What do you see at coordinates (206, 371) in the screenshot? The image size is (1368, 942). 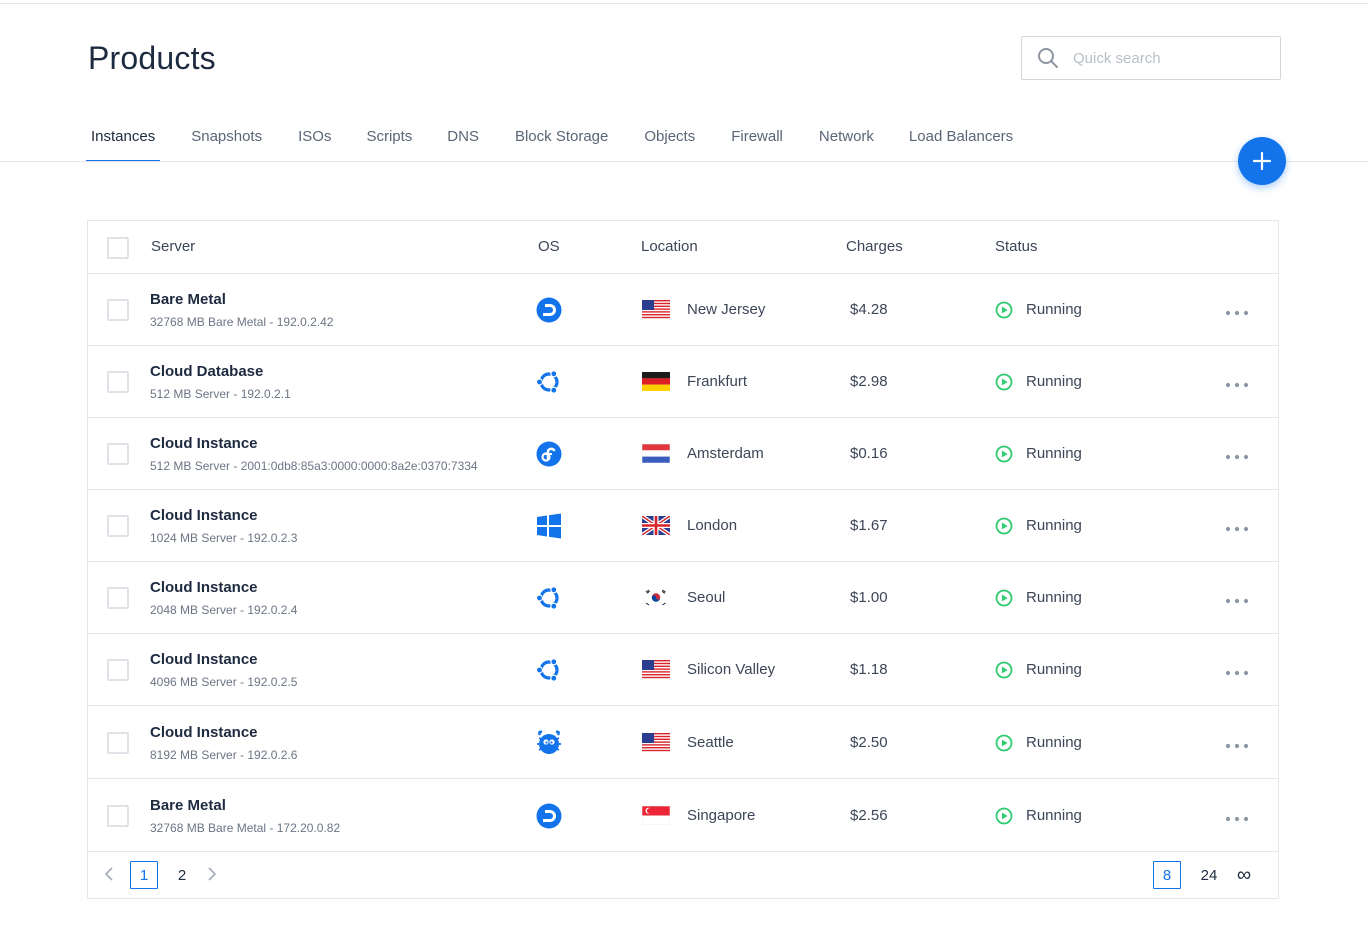 I see `server-name: Cloud Database` at bounding box center [206, 371].